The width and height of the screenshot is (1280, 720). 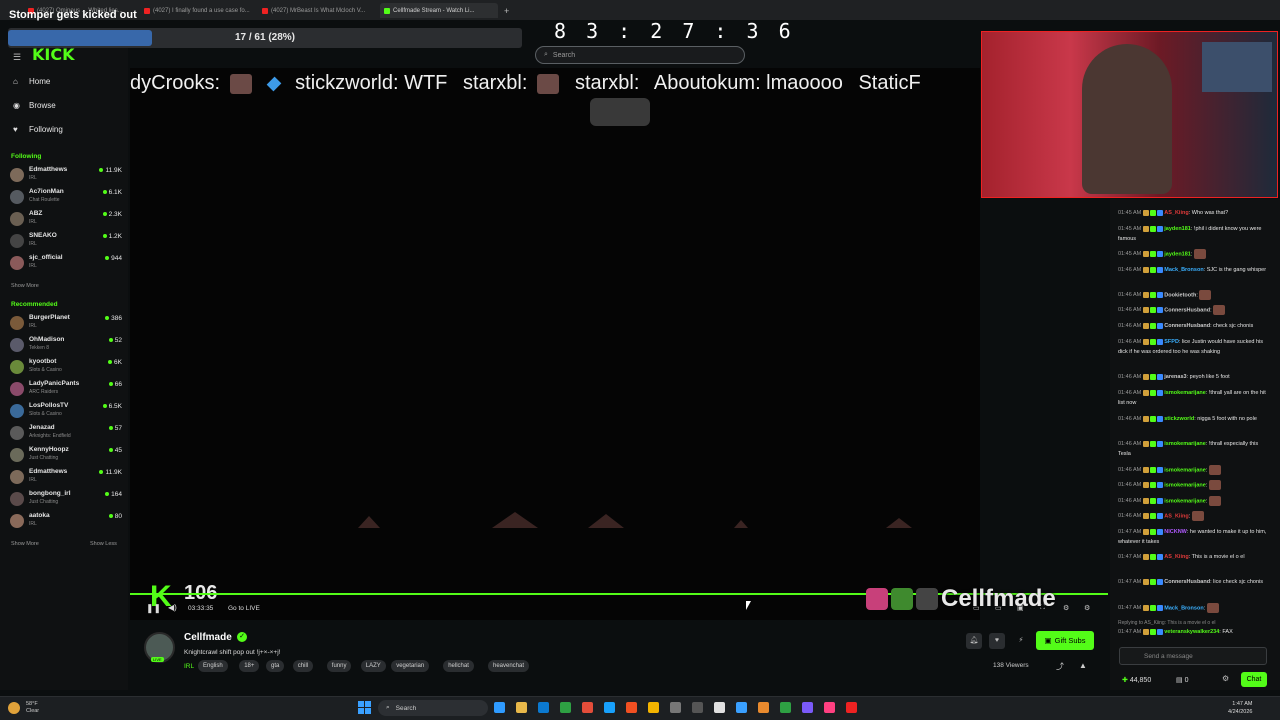 I want to click on pause-icon: ❚❚, so click(x=153, y=608).